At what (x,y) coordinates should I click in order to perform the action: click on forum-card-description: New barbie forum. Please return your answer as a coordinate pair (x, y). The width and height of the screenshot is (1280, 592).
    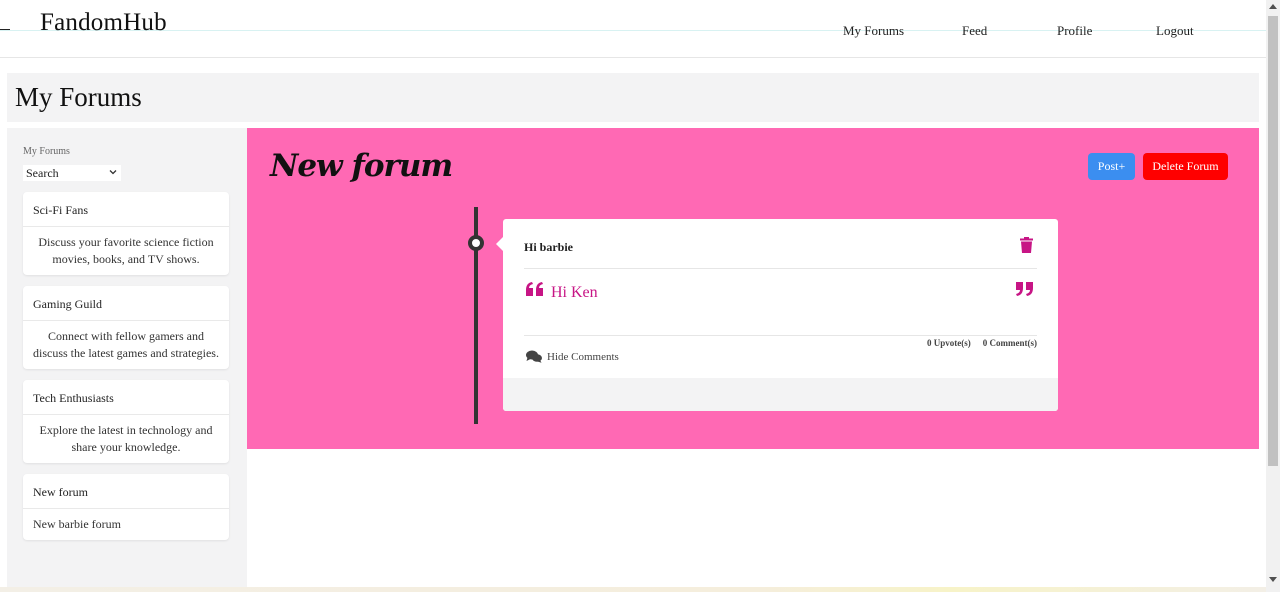
    Looking at the image, I should click on (77, 524).